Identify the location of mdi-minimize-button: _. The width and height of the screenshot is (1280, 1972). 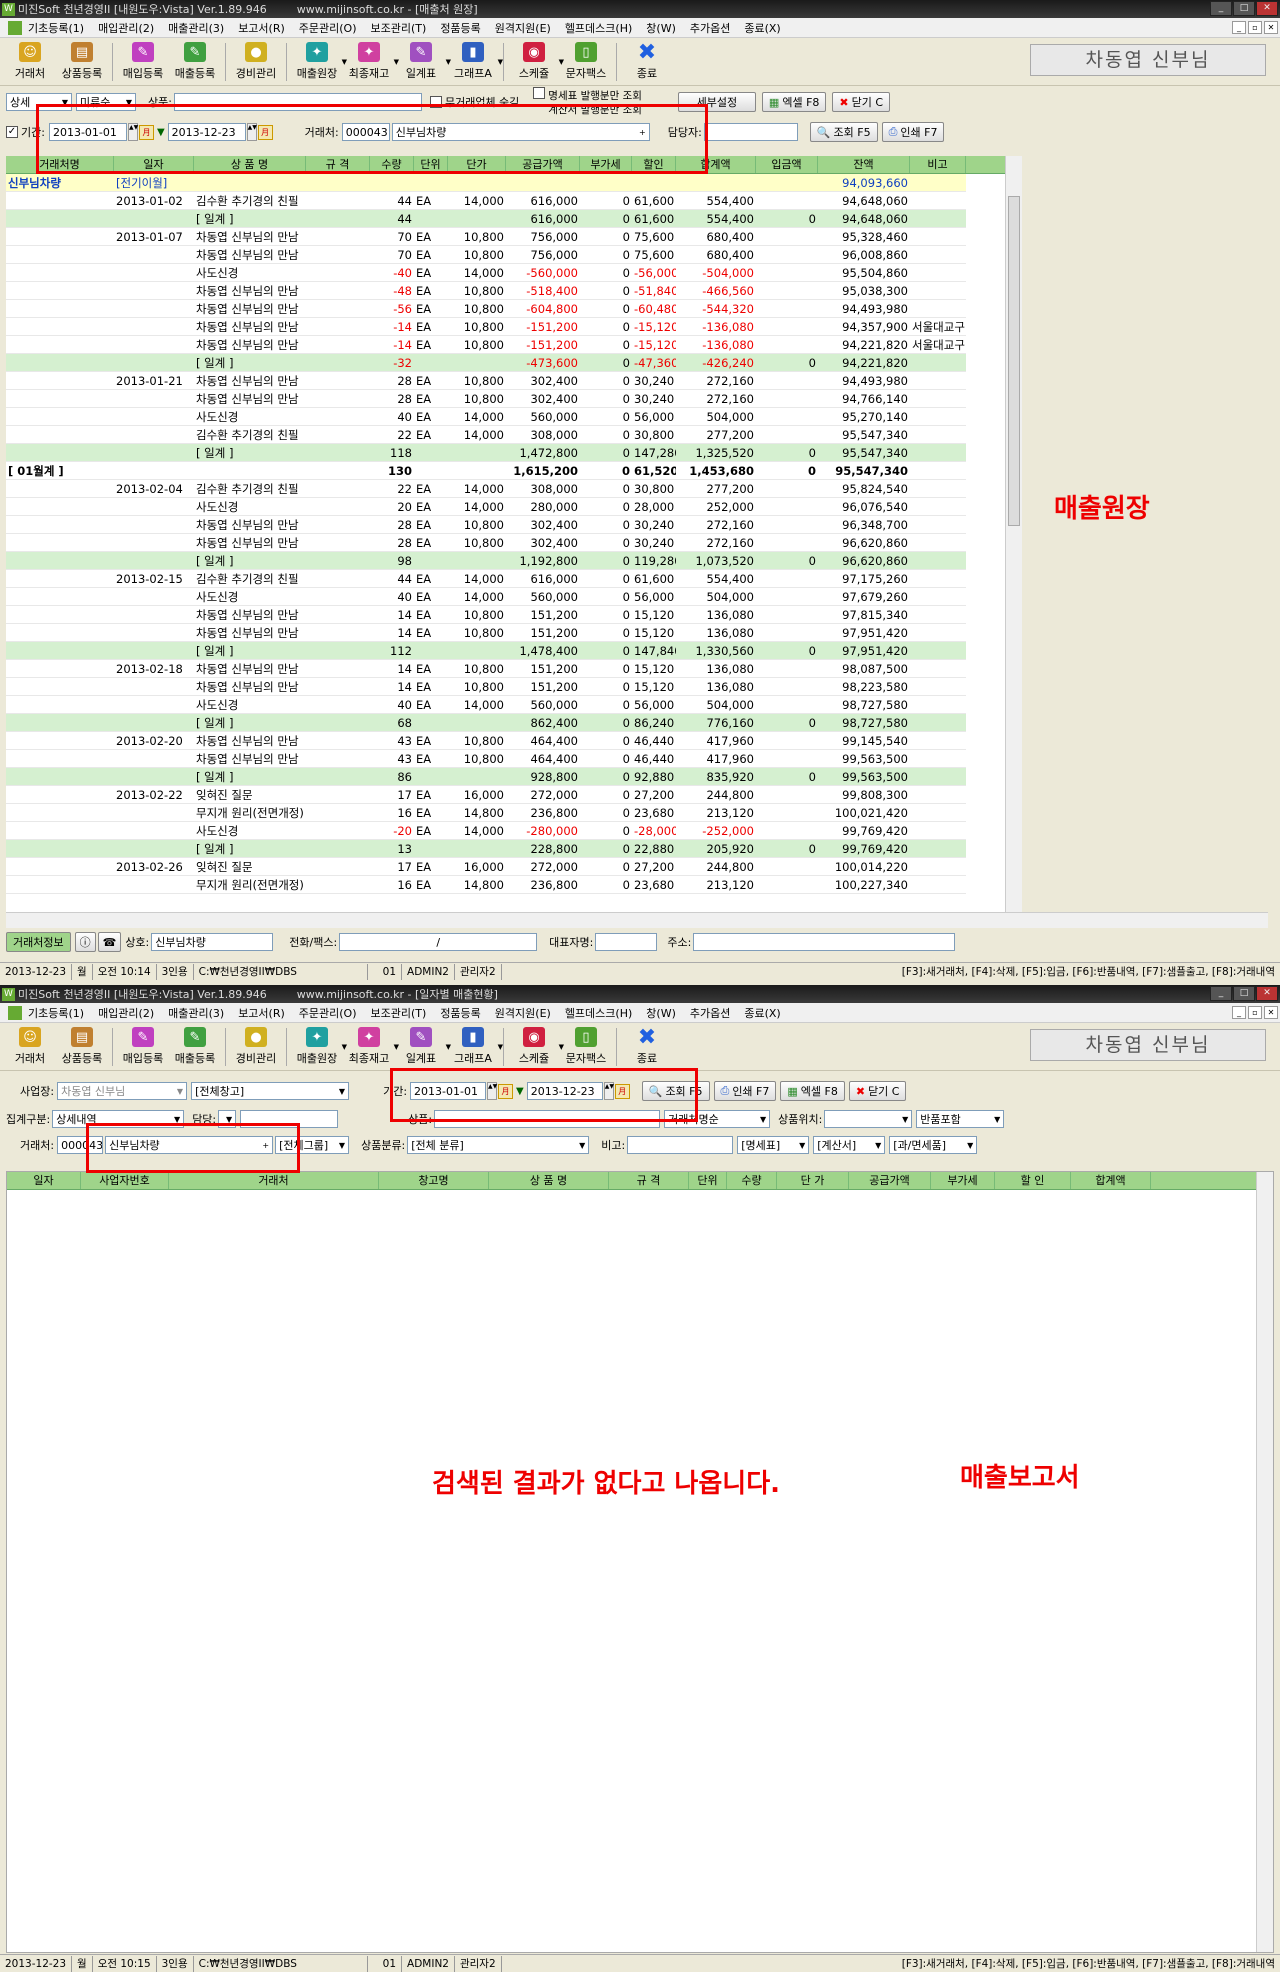
(1239, 1012).